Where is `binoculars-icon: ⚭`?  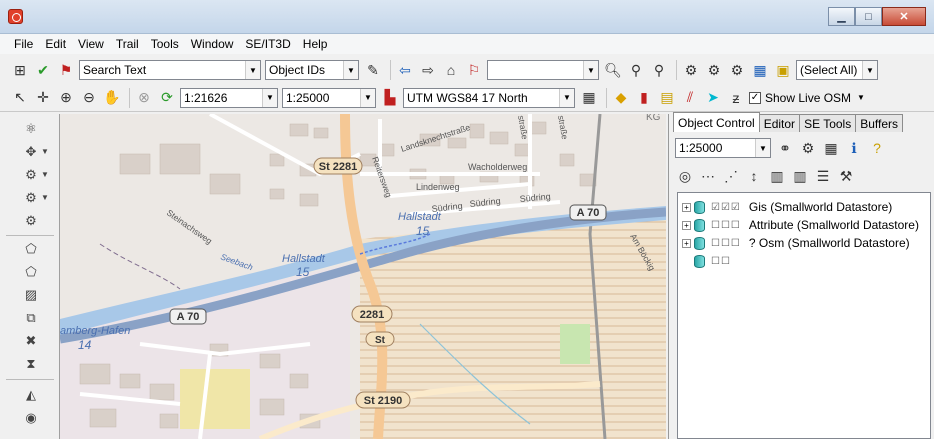 binoculars-icon: ⚭ is located at coordinates (785, 148).